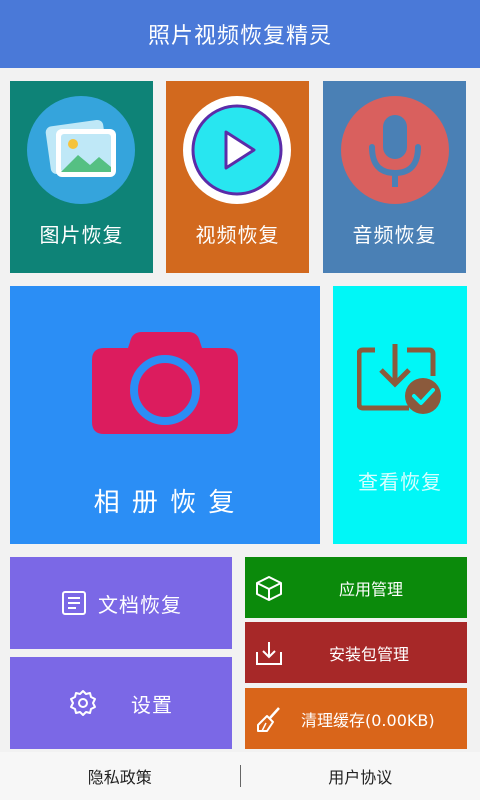  Describe the element at coordinates (400, 415) in the screenshot. I see `view-recovered-tile: 查看恢复` at that location.